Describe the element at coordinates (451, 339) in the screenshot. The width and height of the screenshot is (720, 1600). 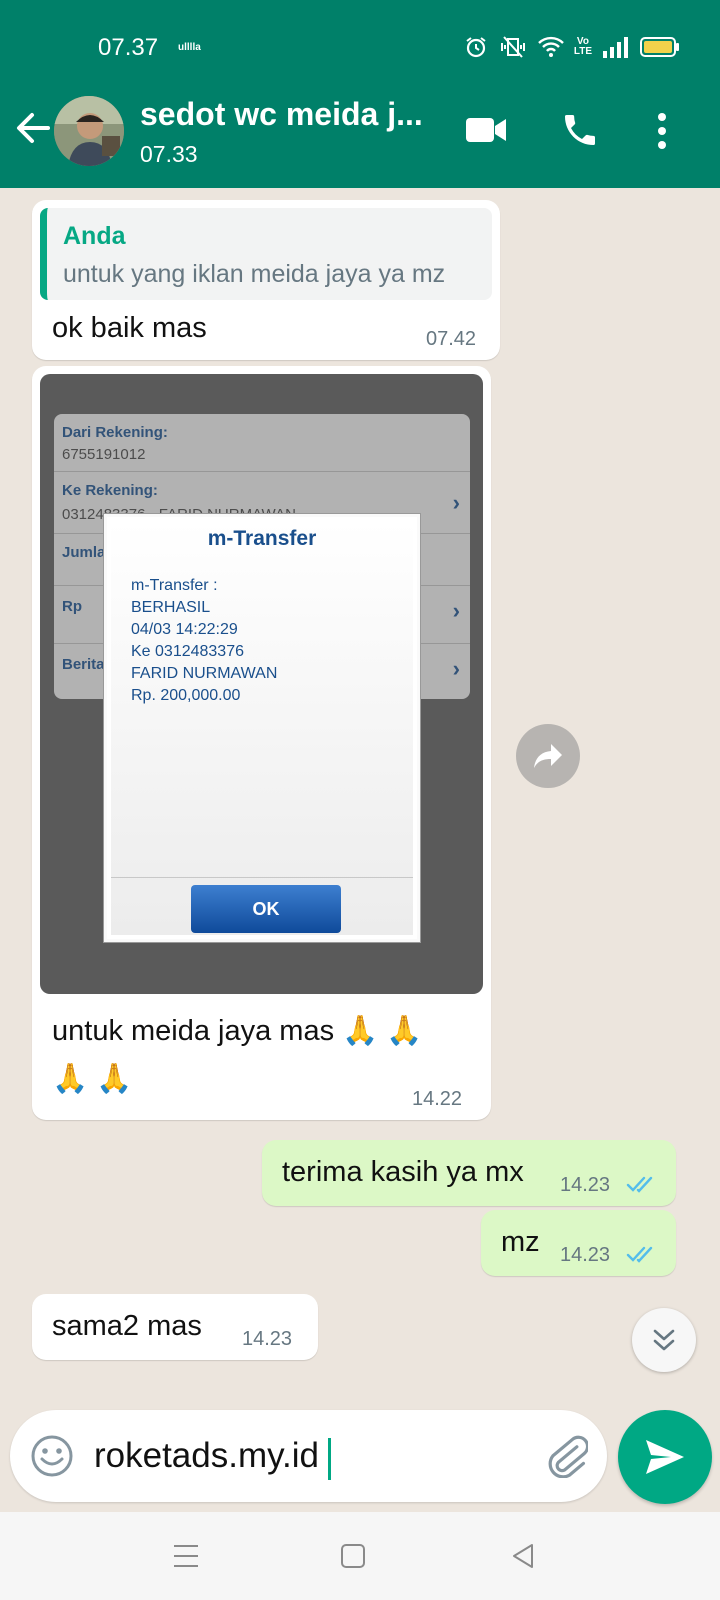
I see `message-time: 07.42` at that location.